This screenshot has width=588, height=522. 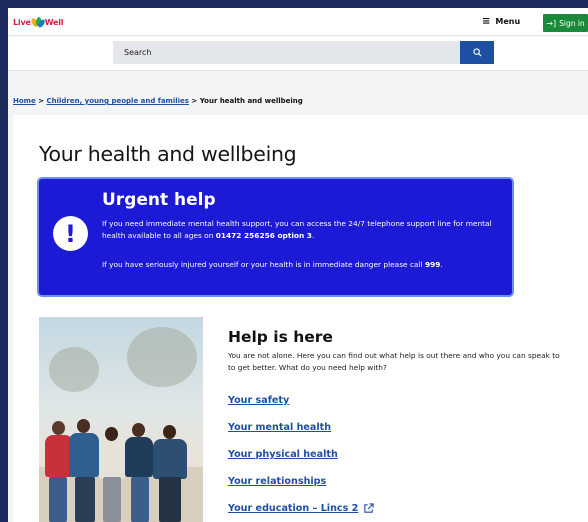 What do you see at coordinates (572, 23) in the screenshot?
I see `sign-in-label: Sign in` at bounding box center [572, 23].